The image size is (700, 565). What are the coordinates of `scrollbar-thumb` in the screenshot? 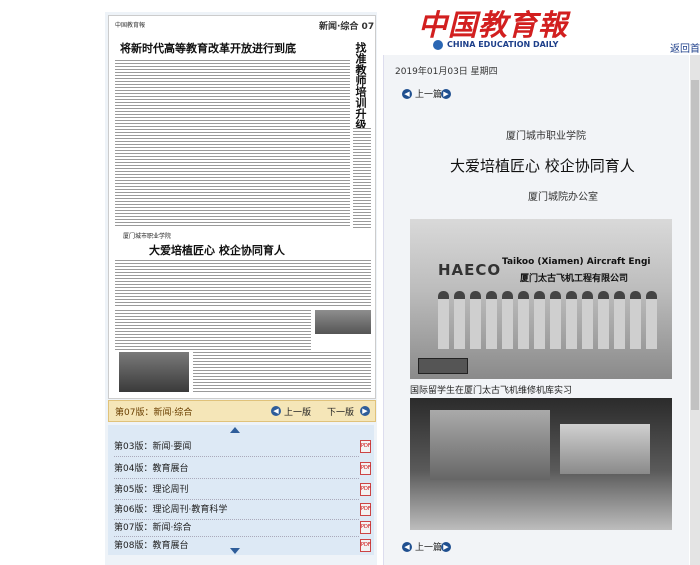 It's located at (695, 245).